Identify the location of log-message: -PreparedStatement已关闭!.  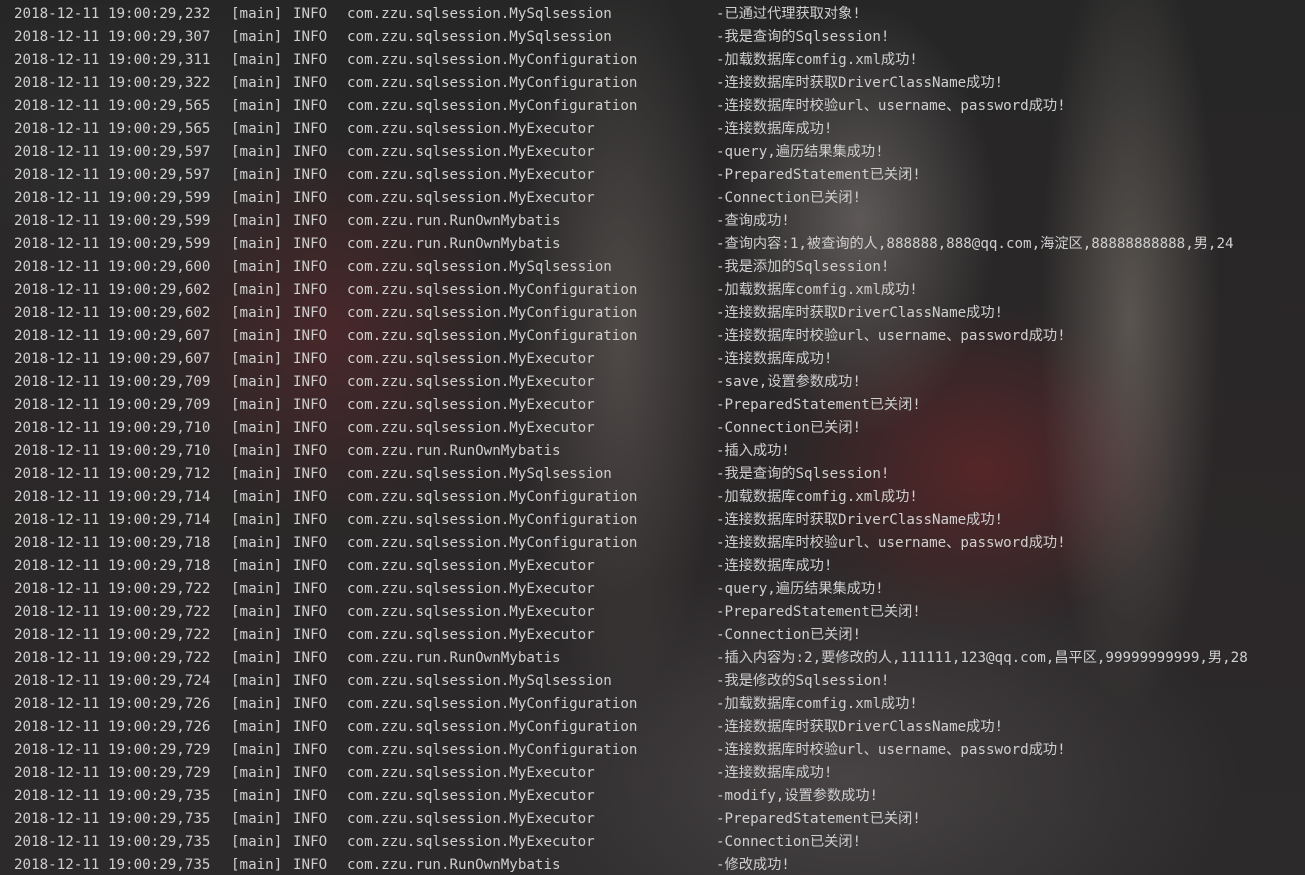
(818, 405).